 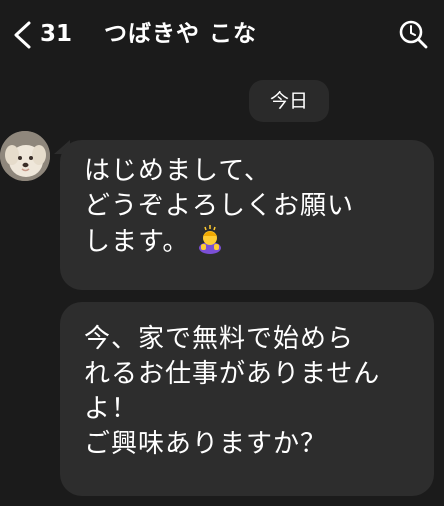 I want to click on chat-header: 31 つばきや こな, so click(x=222, y=33).